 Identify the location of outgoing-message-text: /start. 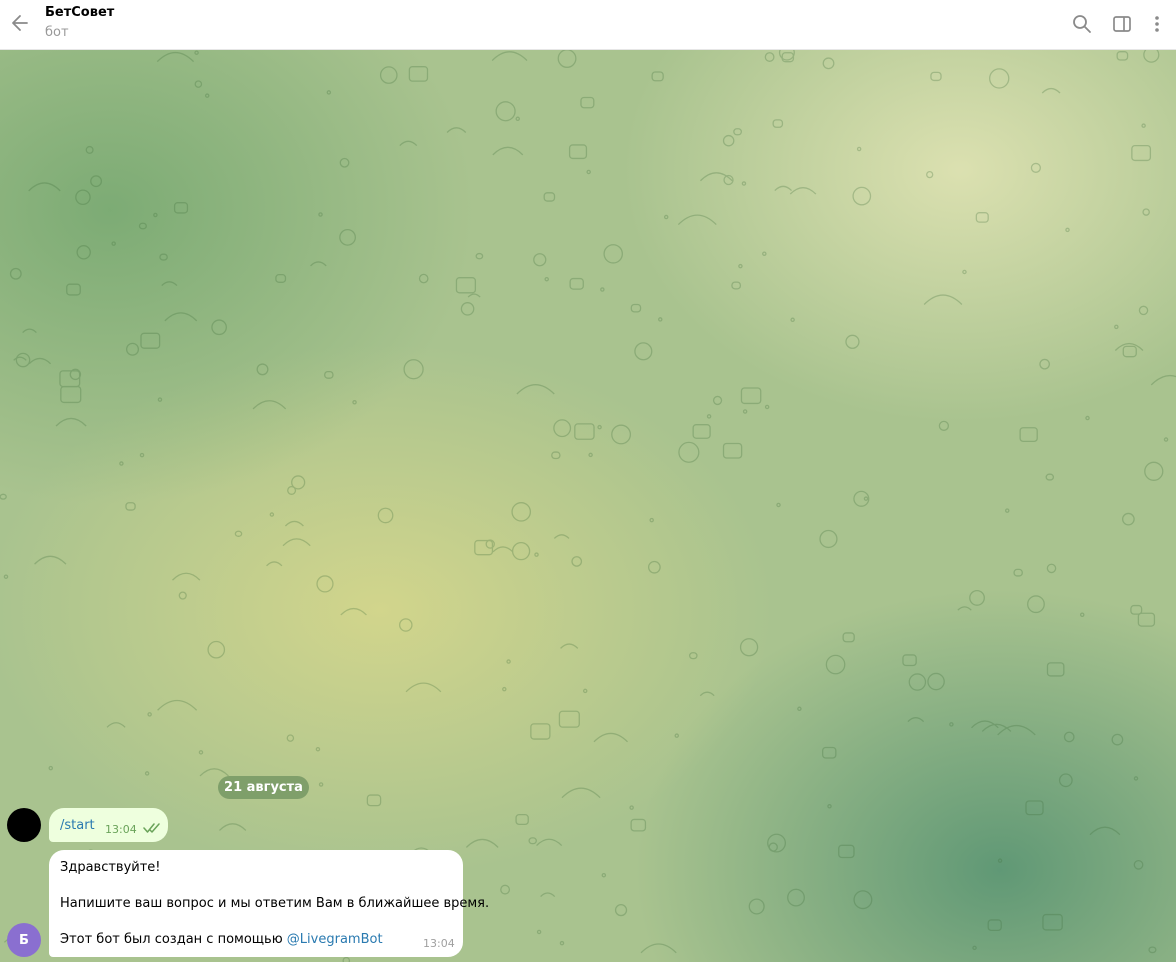
(77, 825).